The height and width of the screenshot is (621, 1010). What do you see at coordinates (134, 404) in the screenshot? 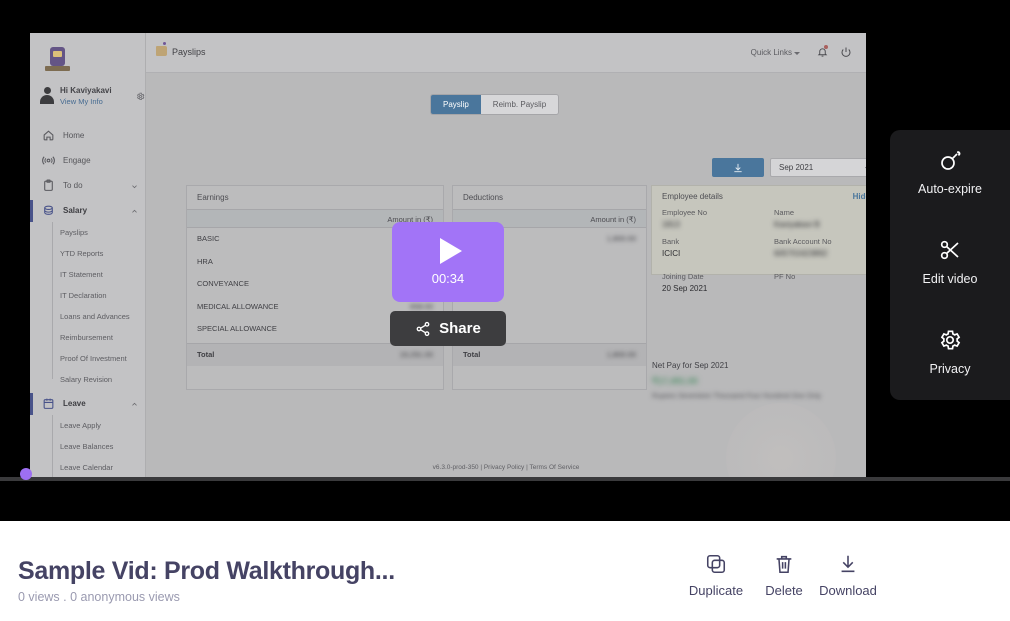
I see `chevron-up-icon` at bounding box center [134, 404].